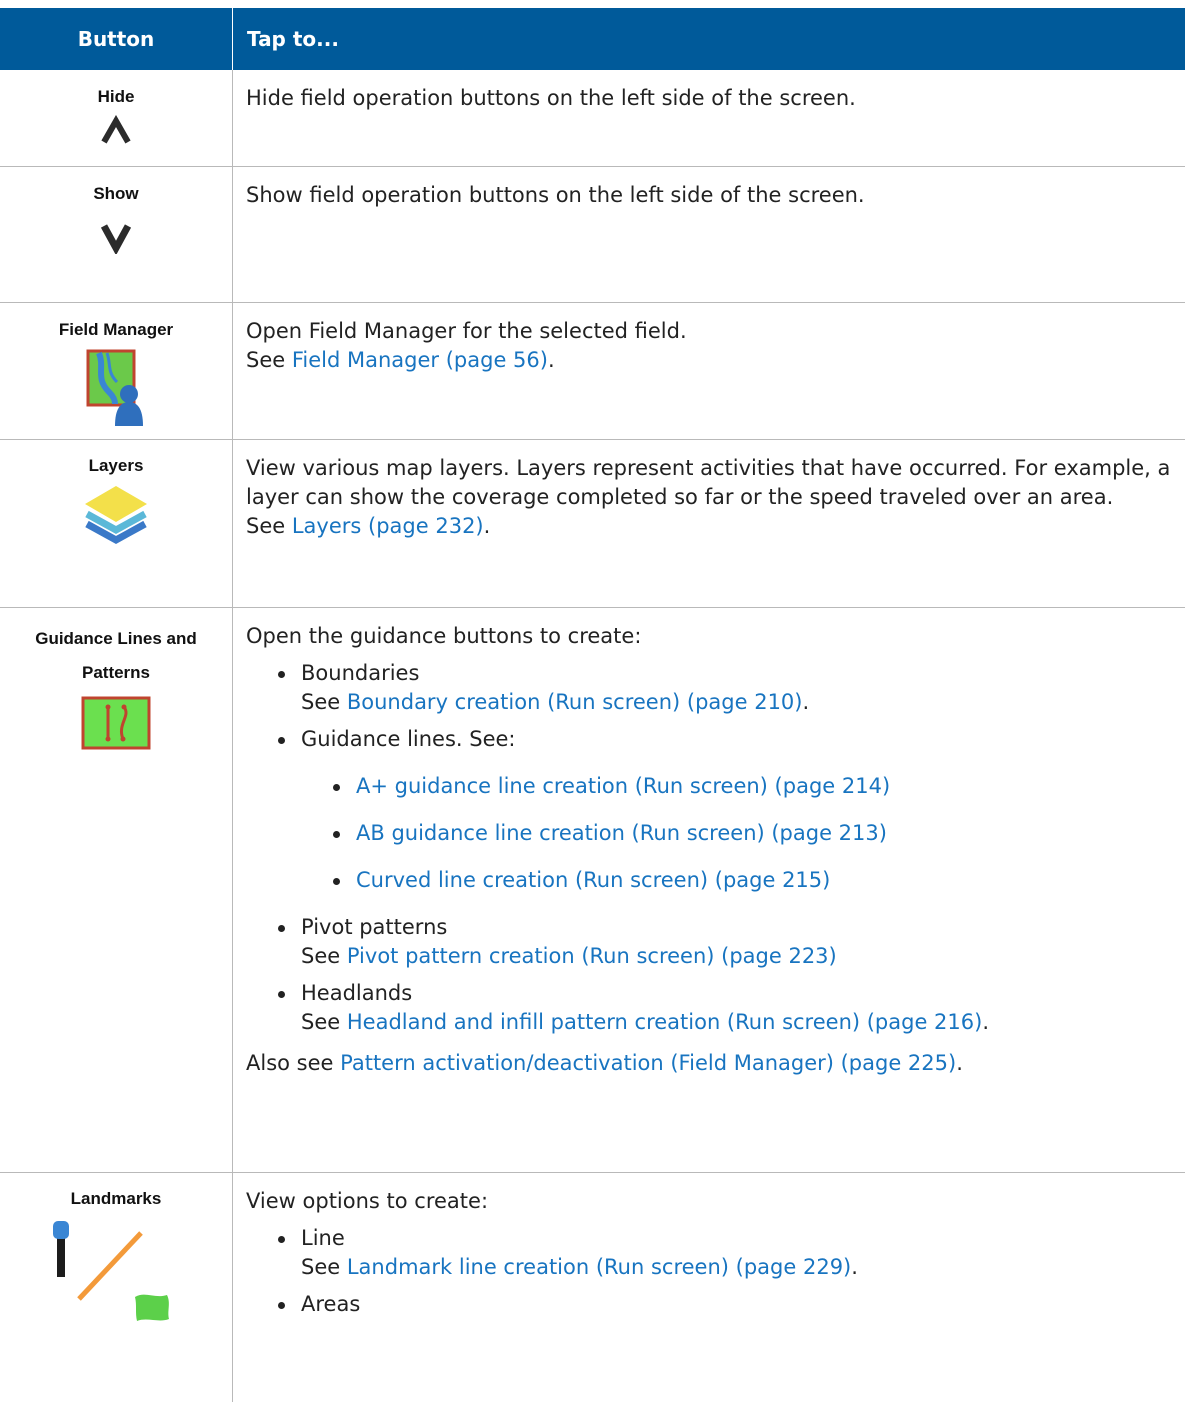  Describe the element at coordinates (715, 526) in the screenshot. I see `see-also-line: See Layers (page 232).` at that location.